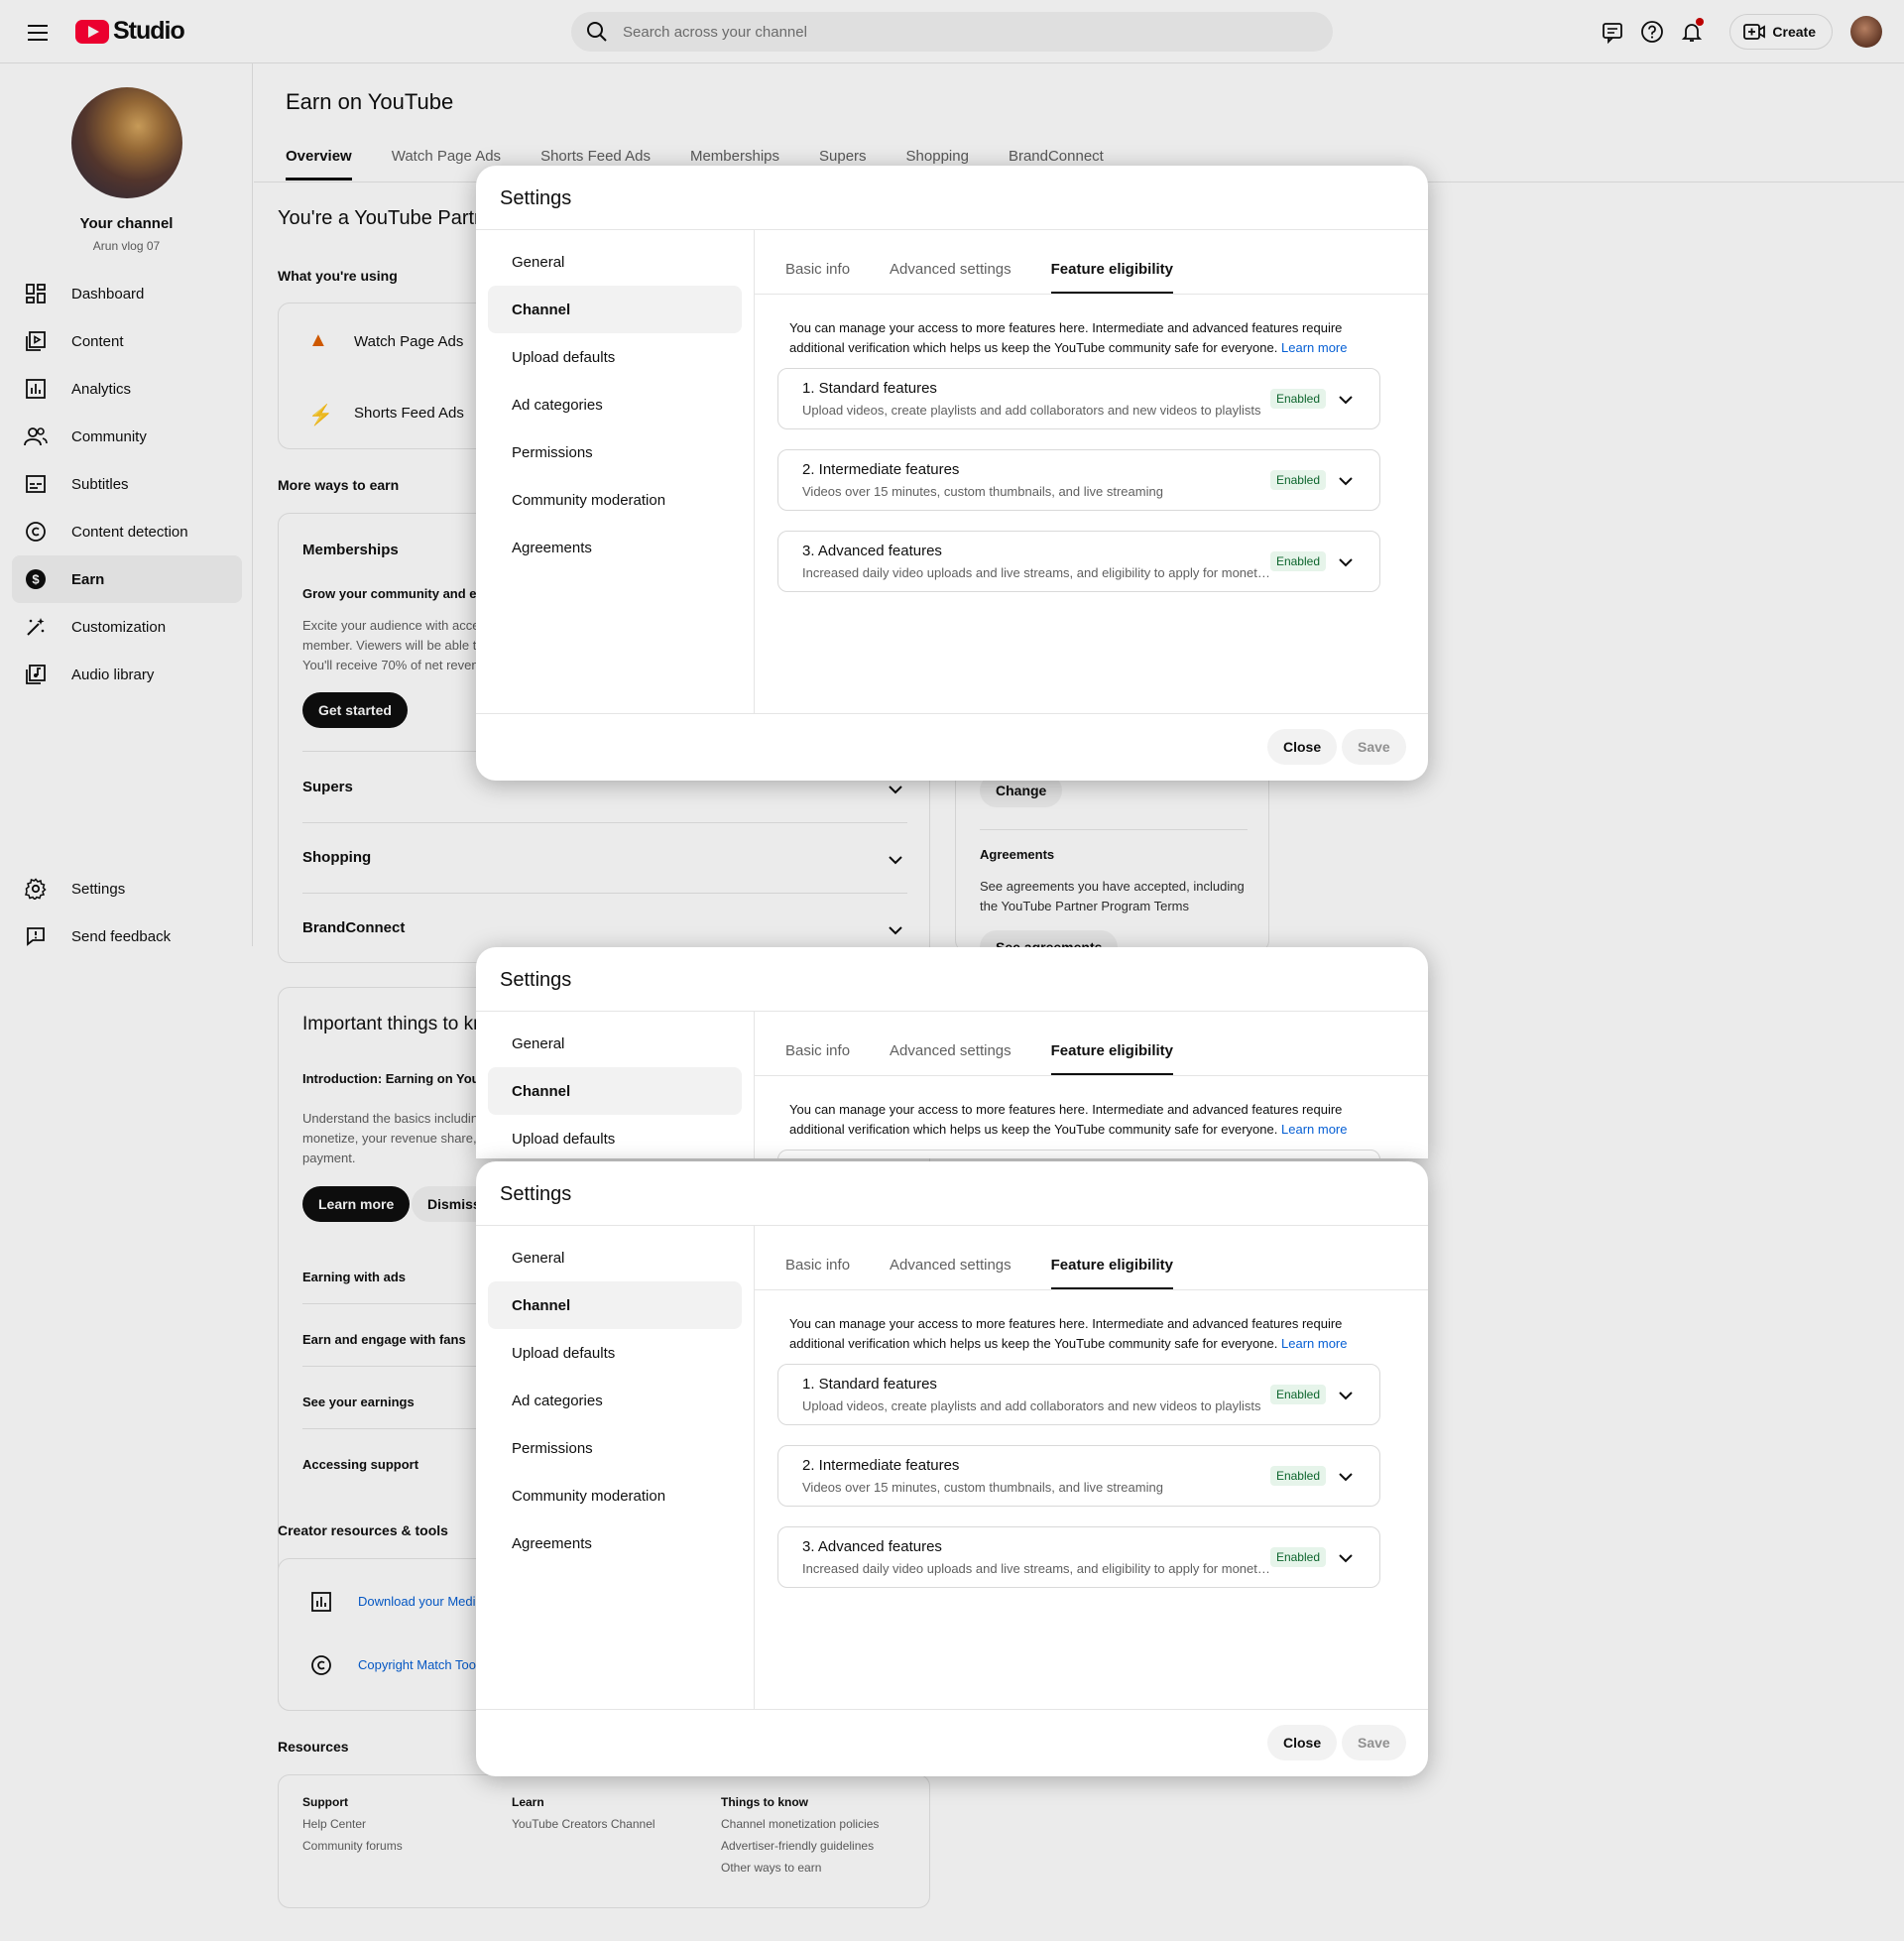 This screenshot has height=1941, width=1904. I want to click on standard-features-row, so click(1078, 1154).